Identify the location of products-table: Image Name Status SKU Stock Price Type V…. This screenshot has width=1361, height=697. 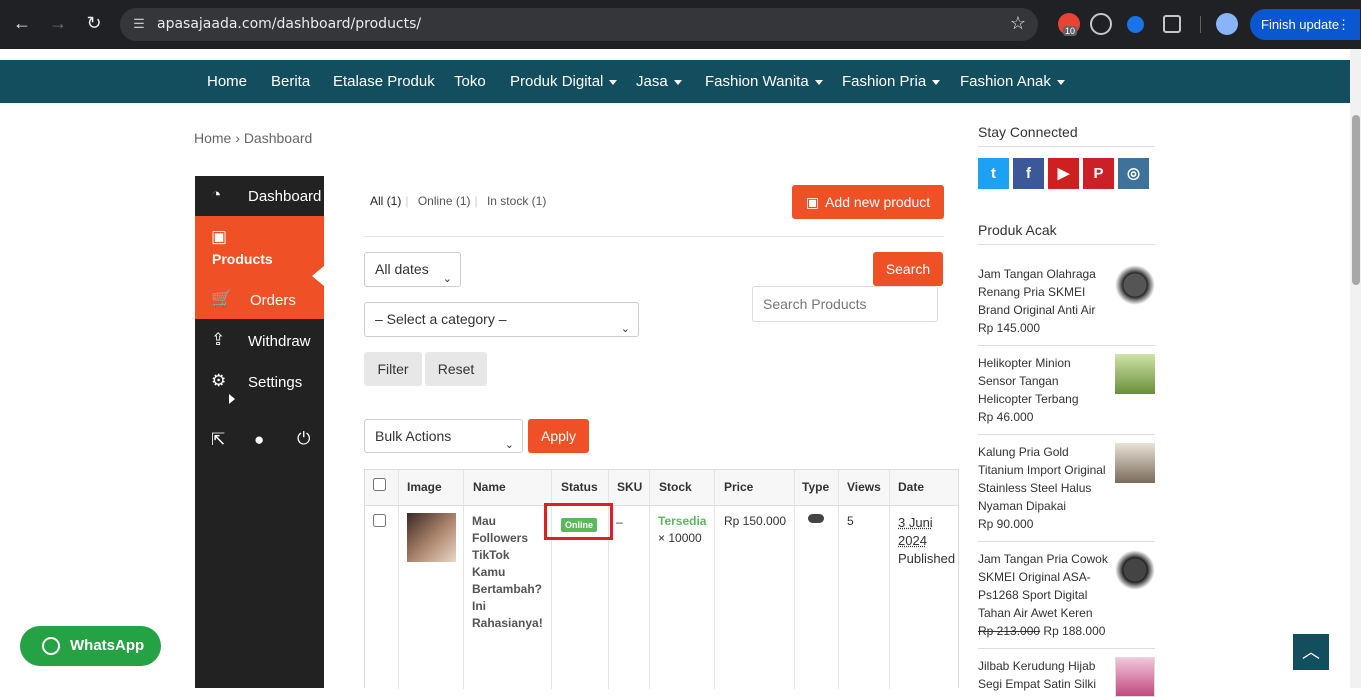
(661, 579).